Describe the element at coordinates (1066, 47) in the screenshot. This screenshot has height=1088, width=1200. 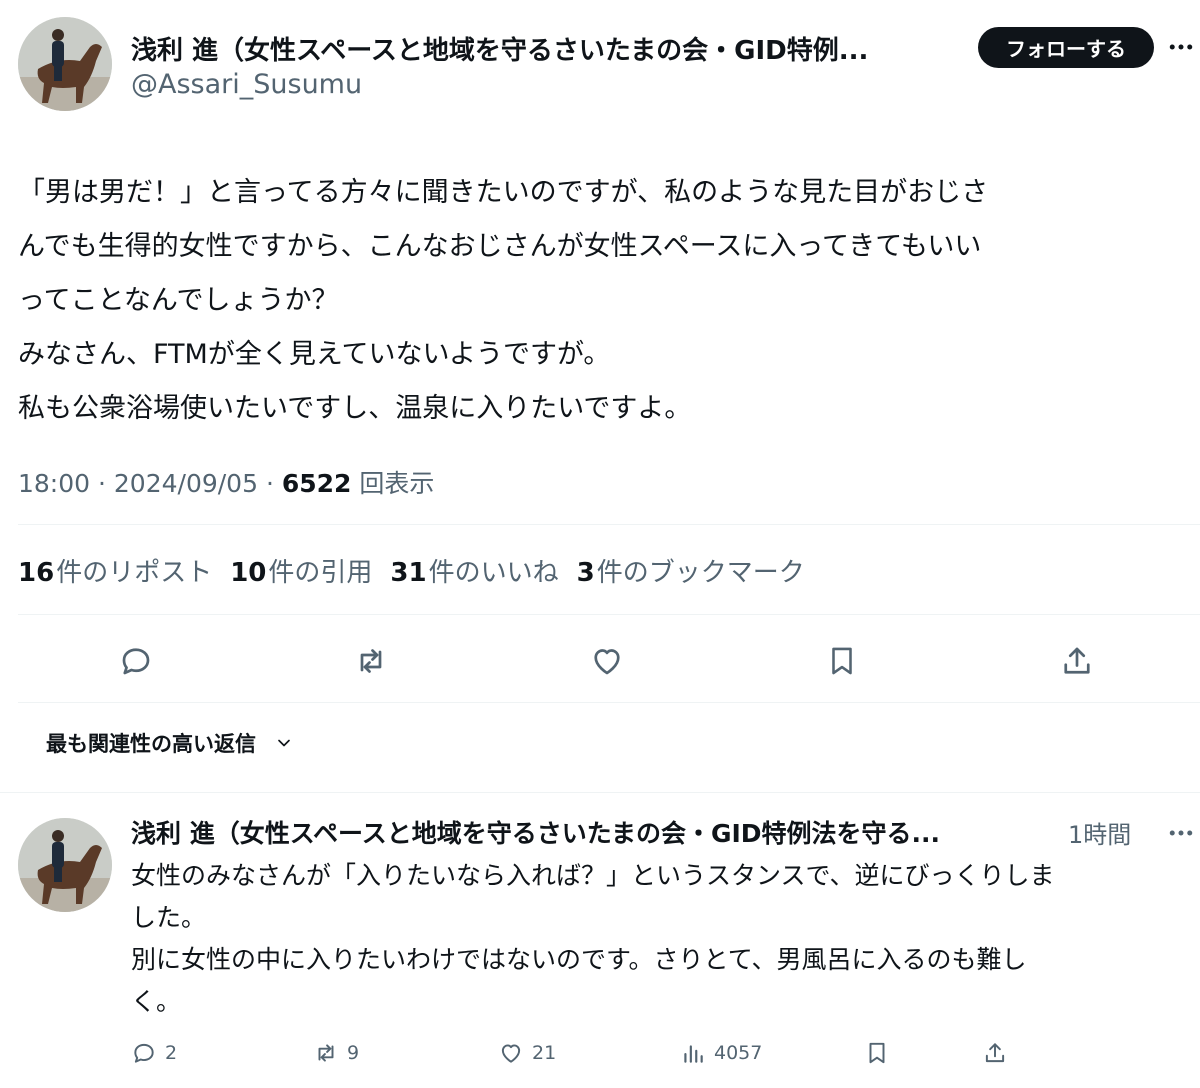
I see `follow-button: フォローする` at that location.